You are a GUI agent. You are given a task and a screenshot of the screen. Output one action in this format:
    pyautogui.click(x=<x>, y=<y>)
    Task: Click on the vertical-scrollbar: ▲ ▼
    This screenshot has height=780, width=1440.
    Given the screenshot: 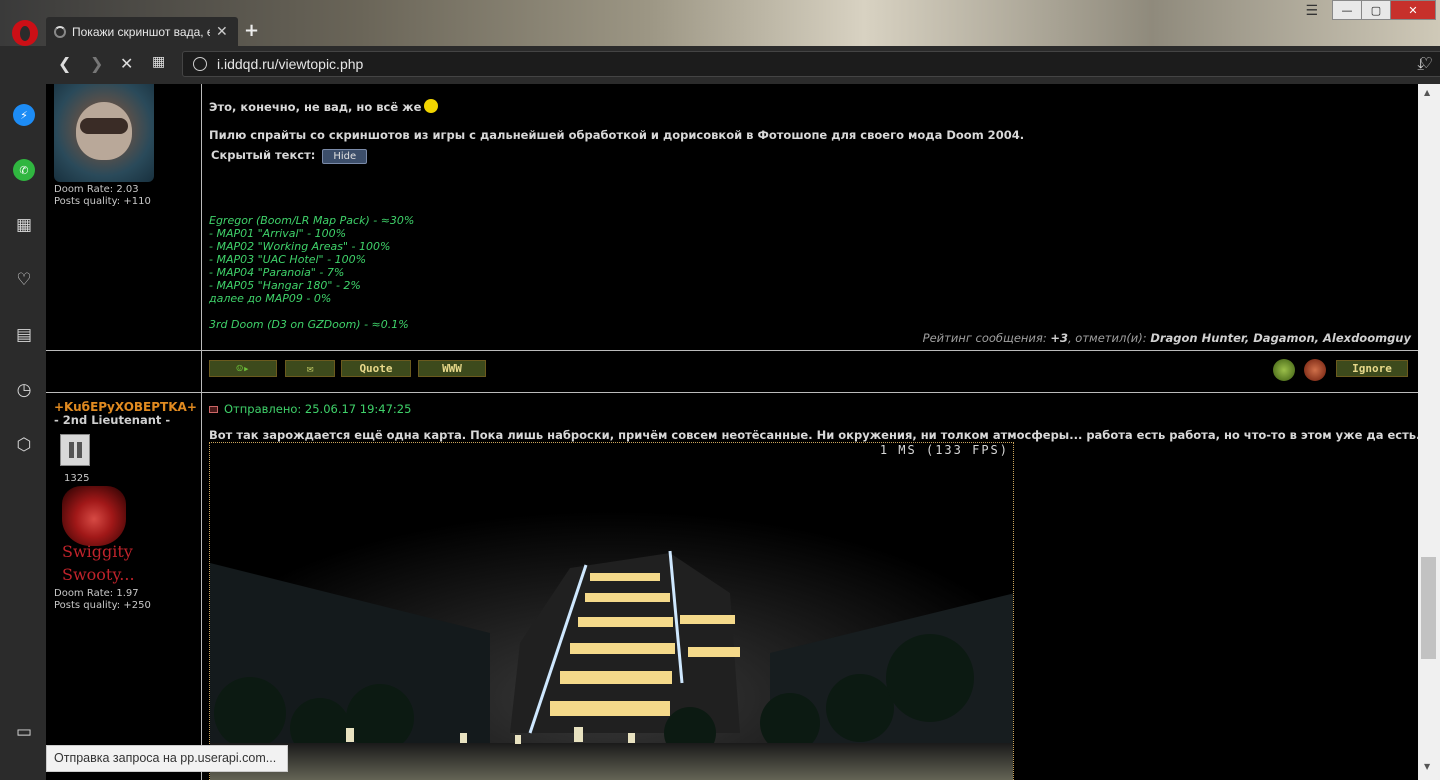 What is the action you would take?
    pyautogui.click(x=1429, y=432)
    